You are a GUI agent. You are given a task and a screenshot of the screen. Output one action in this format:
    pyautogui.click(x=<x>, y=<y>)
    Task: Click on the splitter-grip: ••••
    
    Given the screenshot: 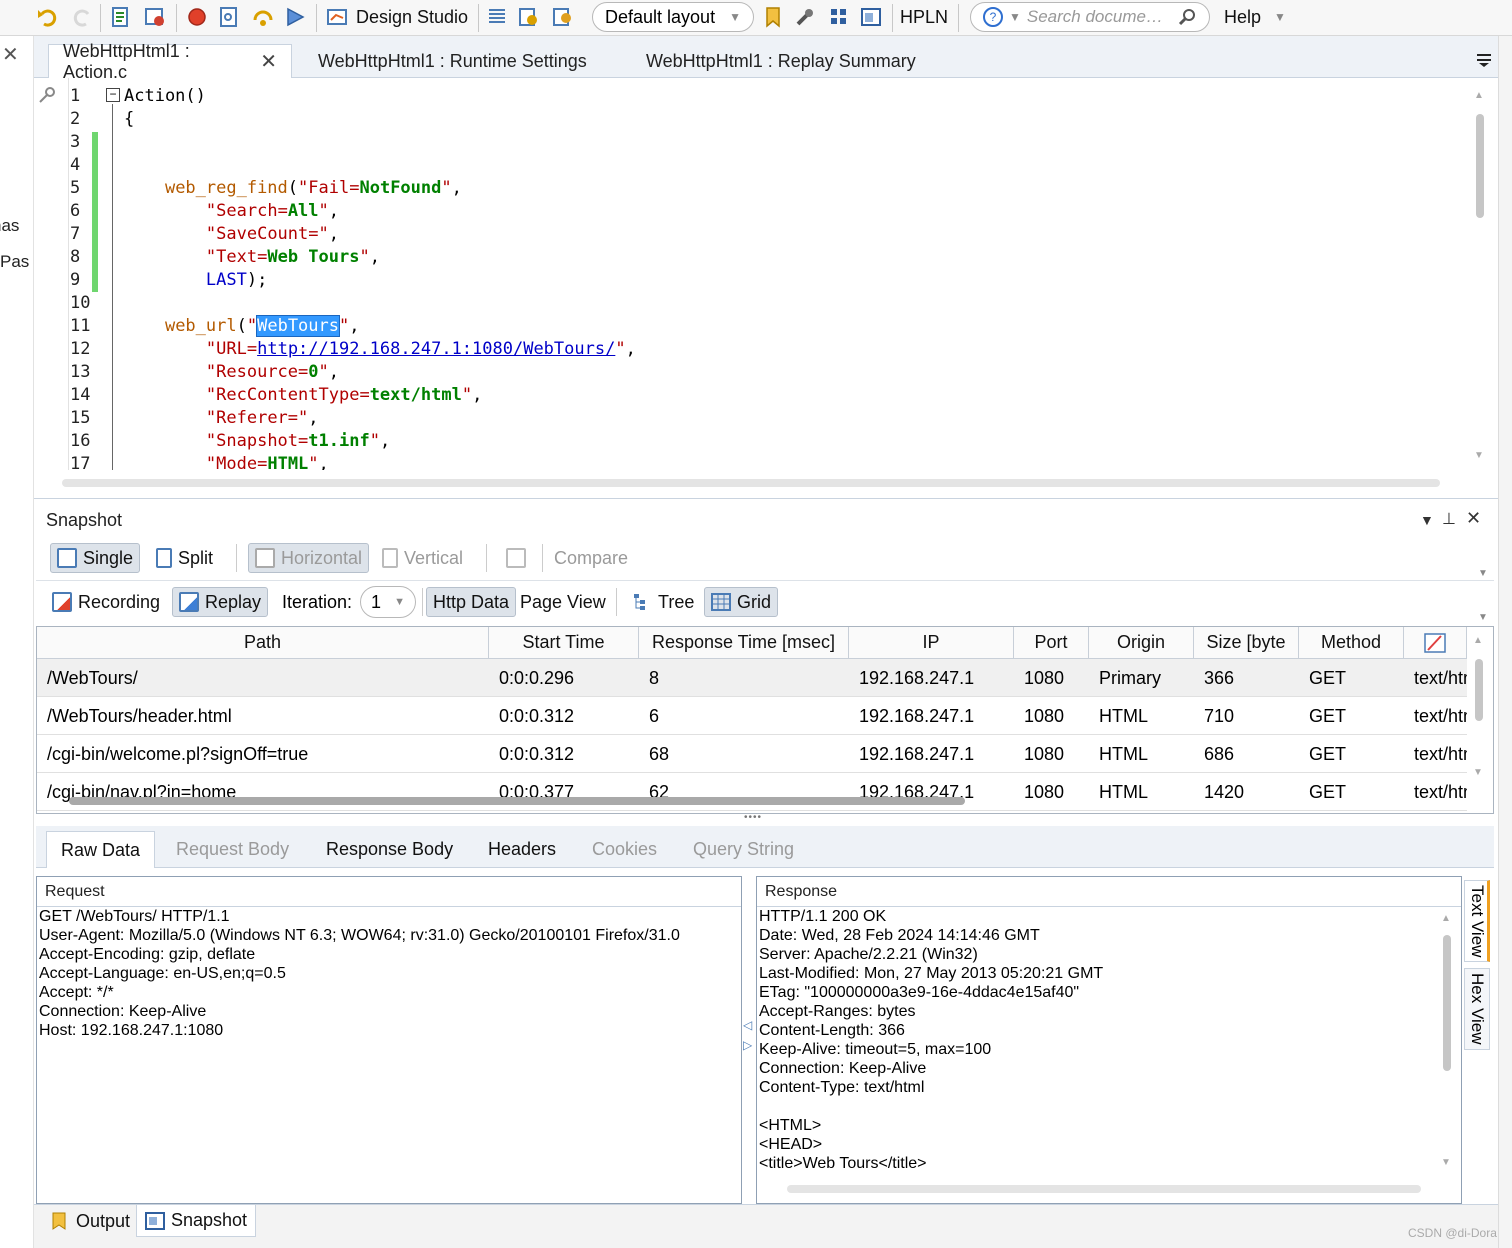 What is the action you would take?
    pyautogui.click(x=753, y=817)
    